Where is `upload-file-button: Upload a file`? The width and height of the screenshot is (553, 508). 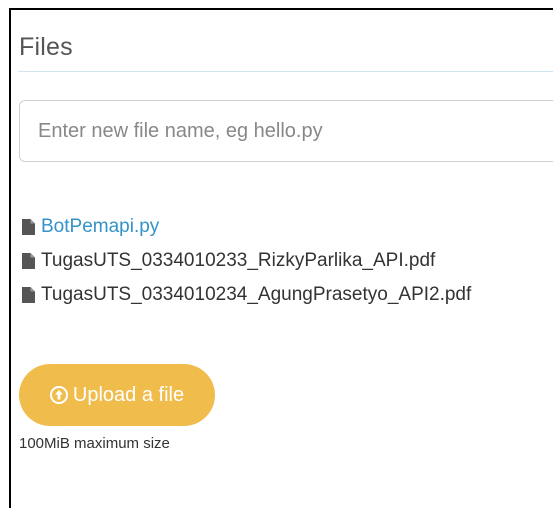
upload-file-button: Upload a file is located at coordinates (117, 395).